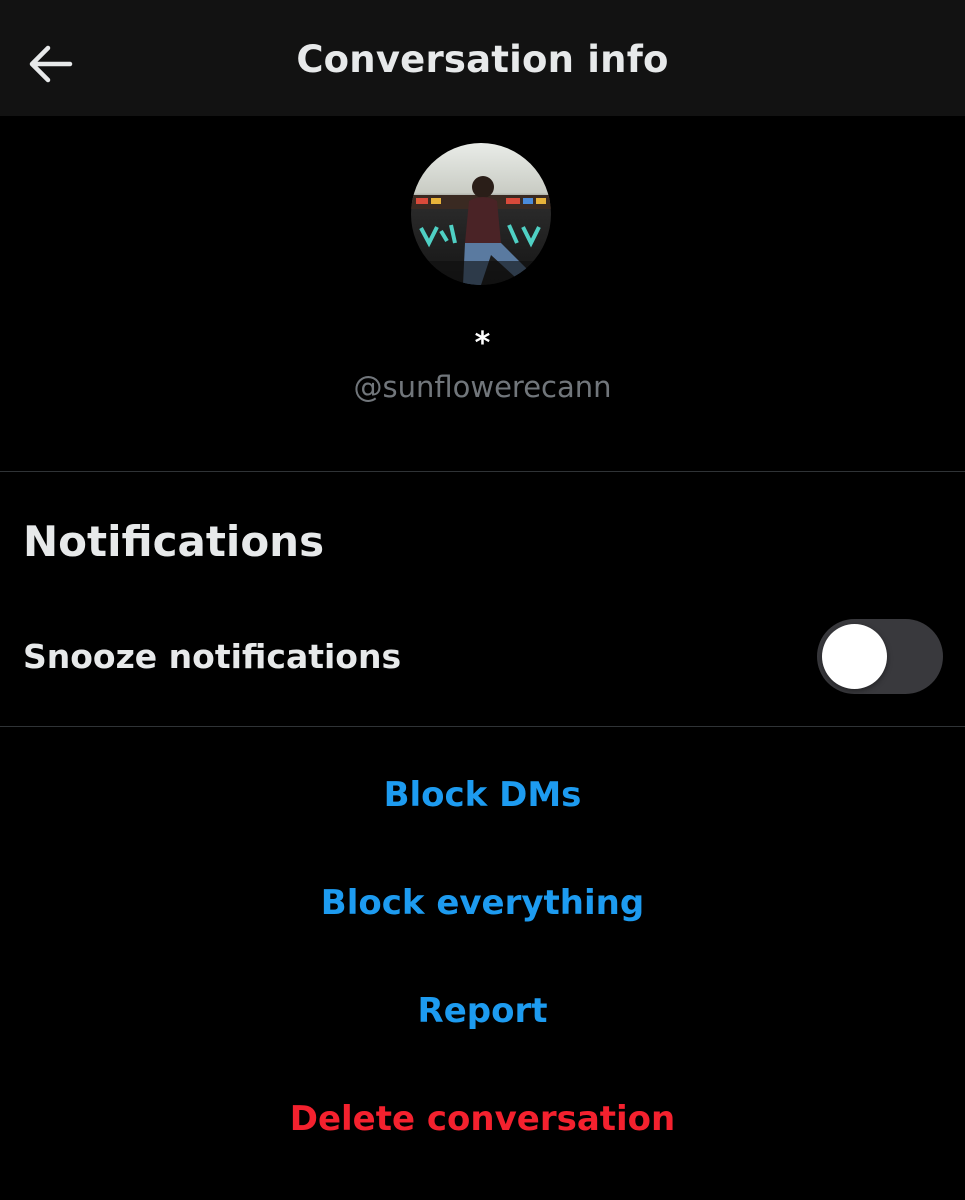 This screenshot has height=1200, width=965. I want to click on block-dms-button: Block DMs, so click(482, 795).